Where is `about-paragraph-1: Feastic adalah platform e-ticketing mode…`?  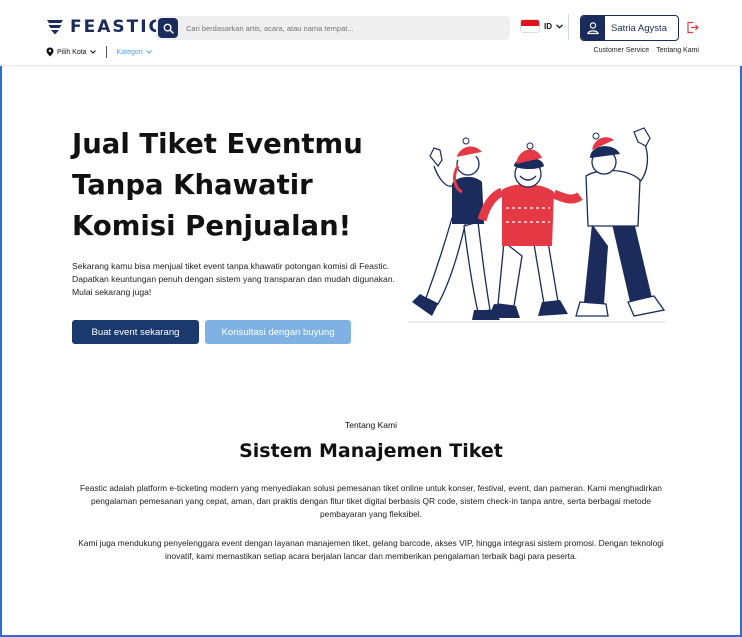
about-paragraph-1: Feastic adalah platform e-ticketing mode… is located at coordinates (371, 501).